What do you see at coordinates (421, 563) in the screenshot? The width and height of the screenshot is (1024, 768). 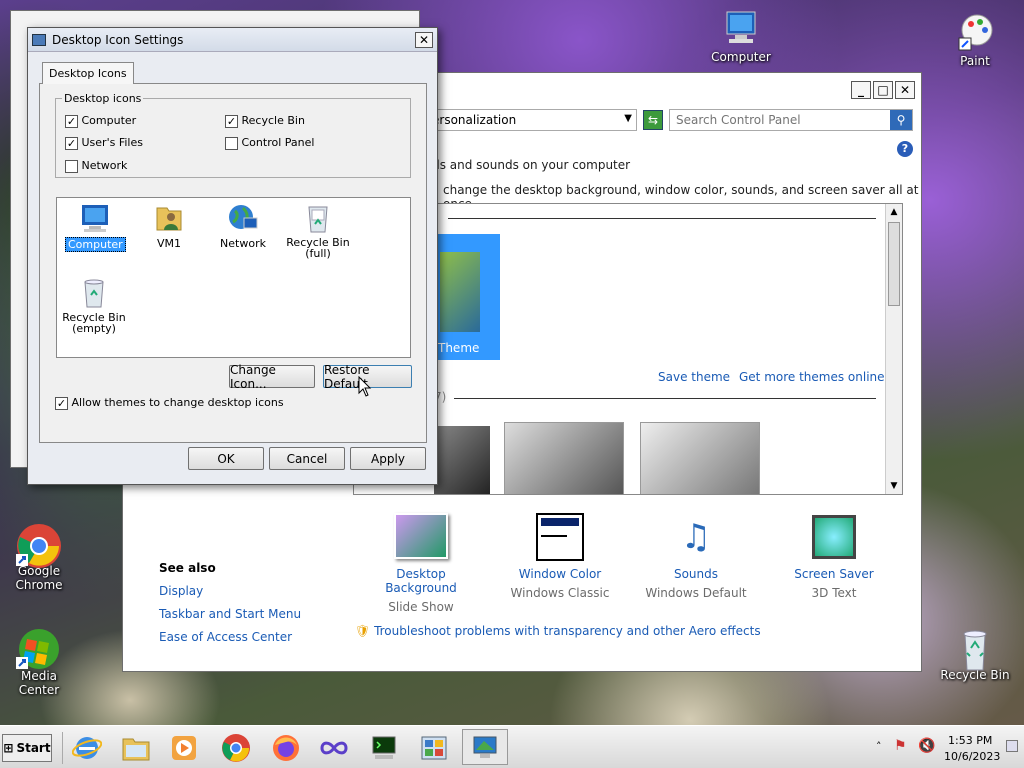 I see `desktop-background-item: Desktop Background Slide Show` at bounding box center [421, 563].